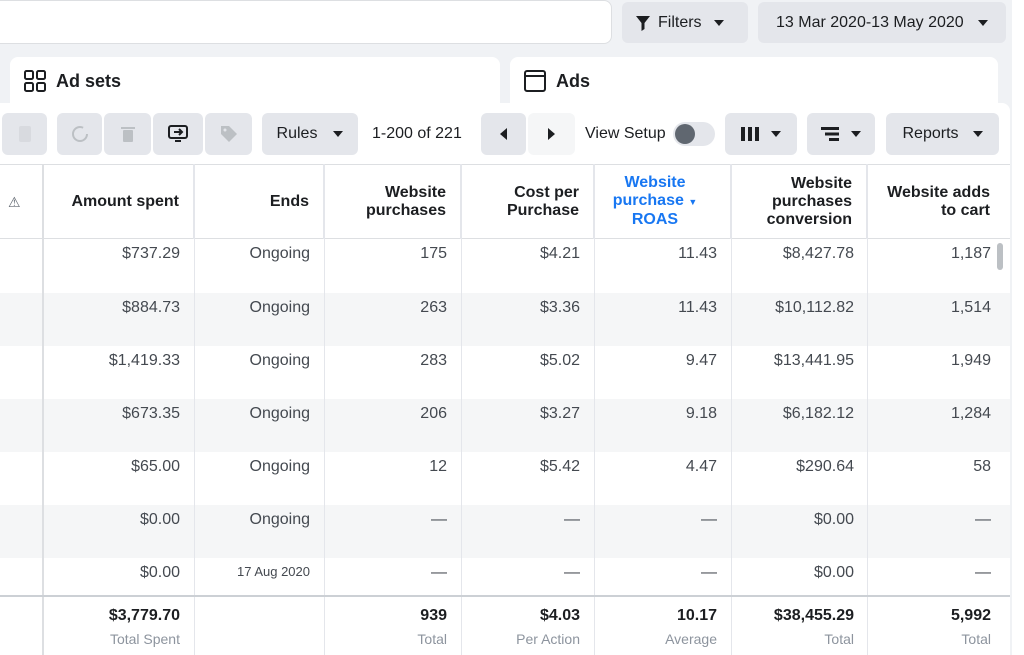  I want to click on roas-cell: 11.43, so click(697, 307).